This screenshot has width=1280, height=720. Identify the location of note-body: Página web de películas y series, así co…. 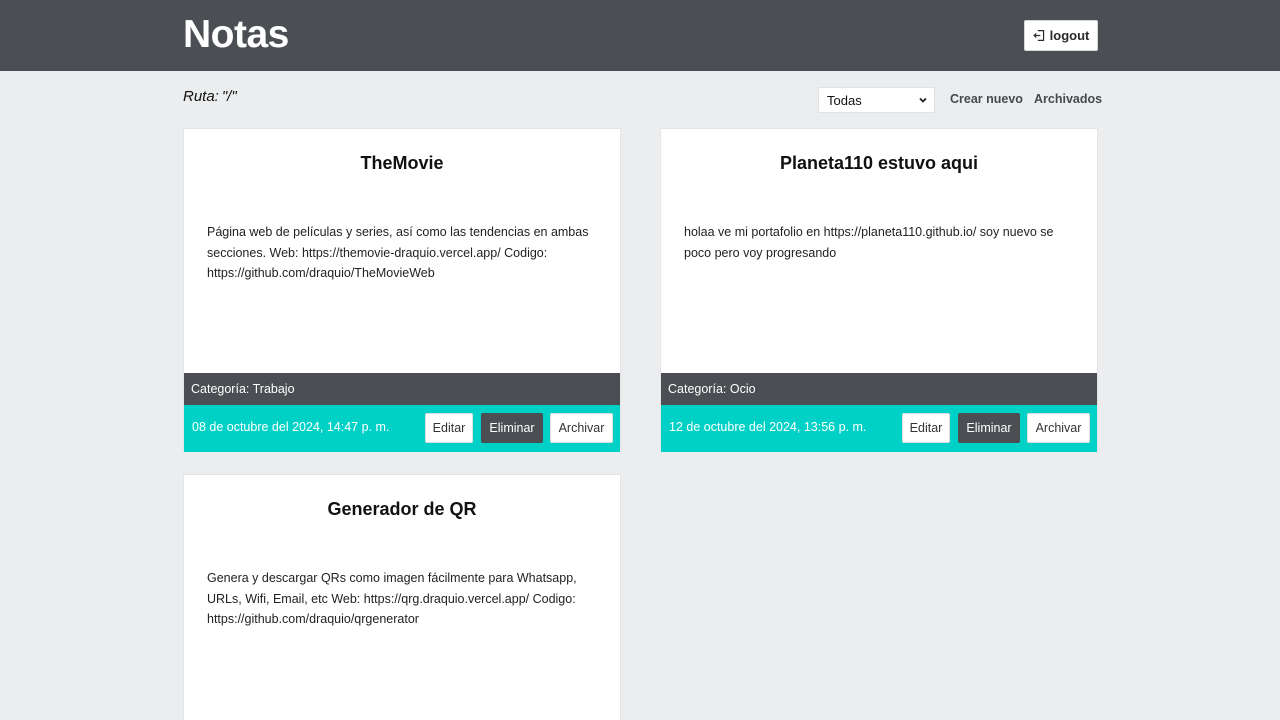
(398, 252).